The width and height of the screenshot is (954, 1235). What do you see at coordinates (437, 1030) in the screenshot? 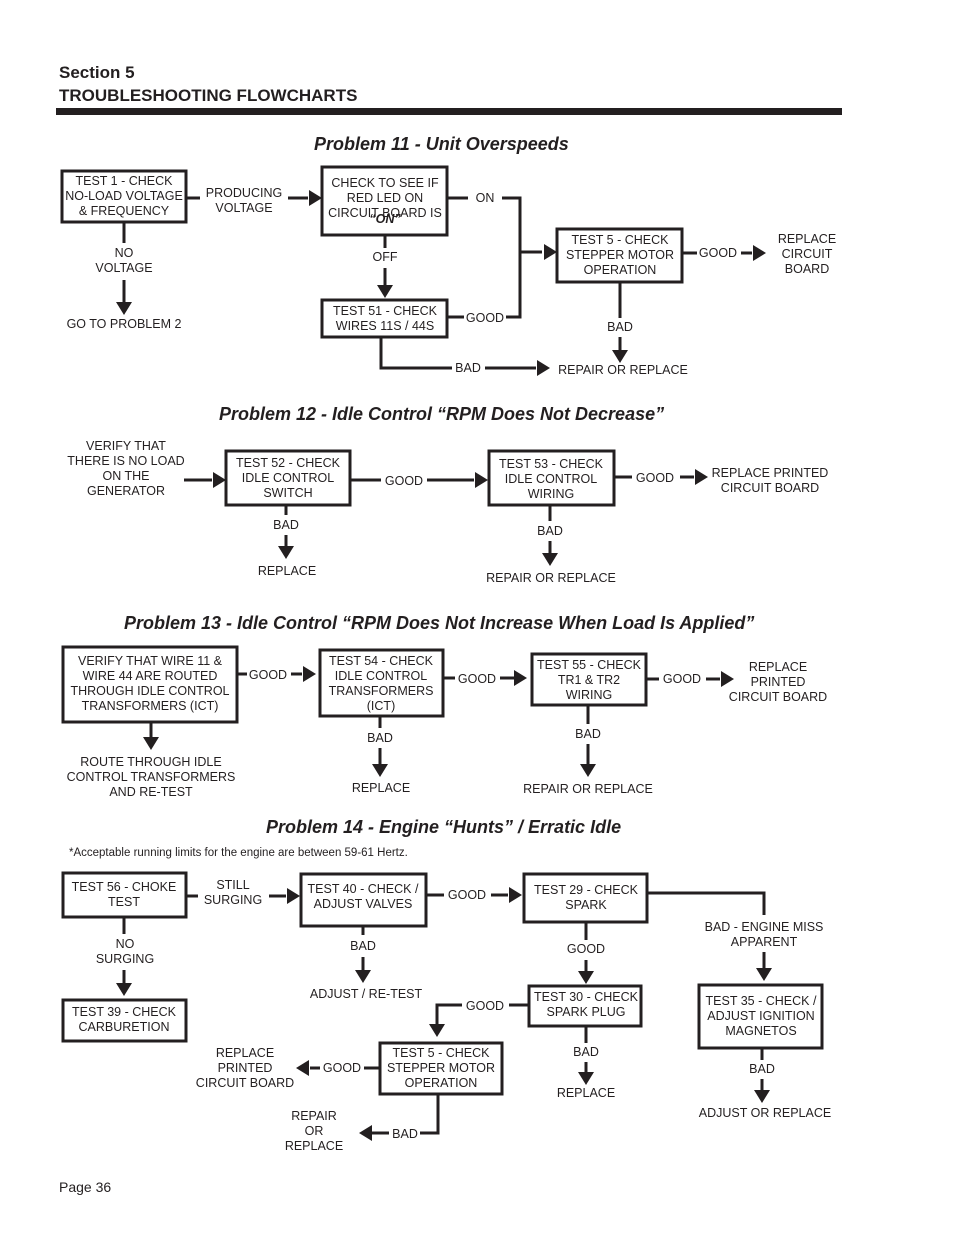
I see `p14-arrow-to-test5` at bounding box center [437, 1030].